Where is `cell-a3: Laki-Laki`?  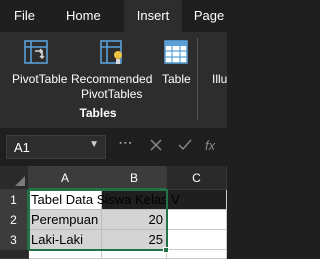
cell-a3: Laki-Laki is located at coordinates (65, 240).